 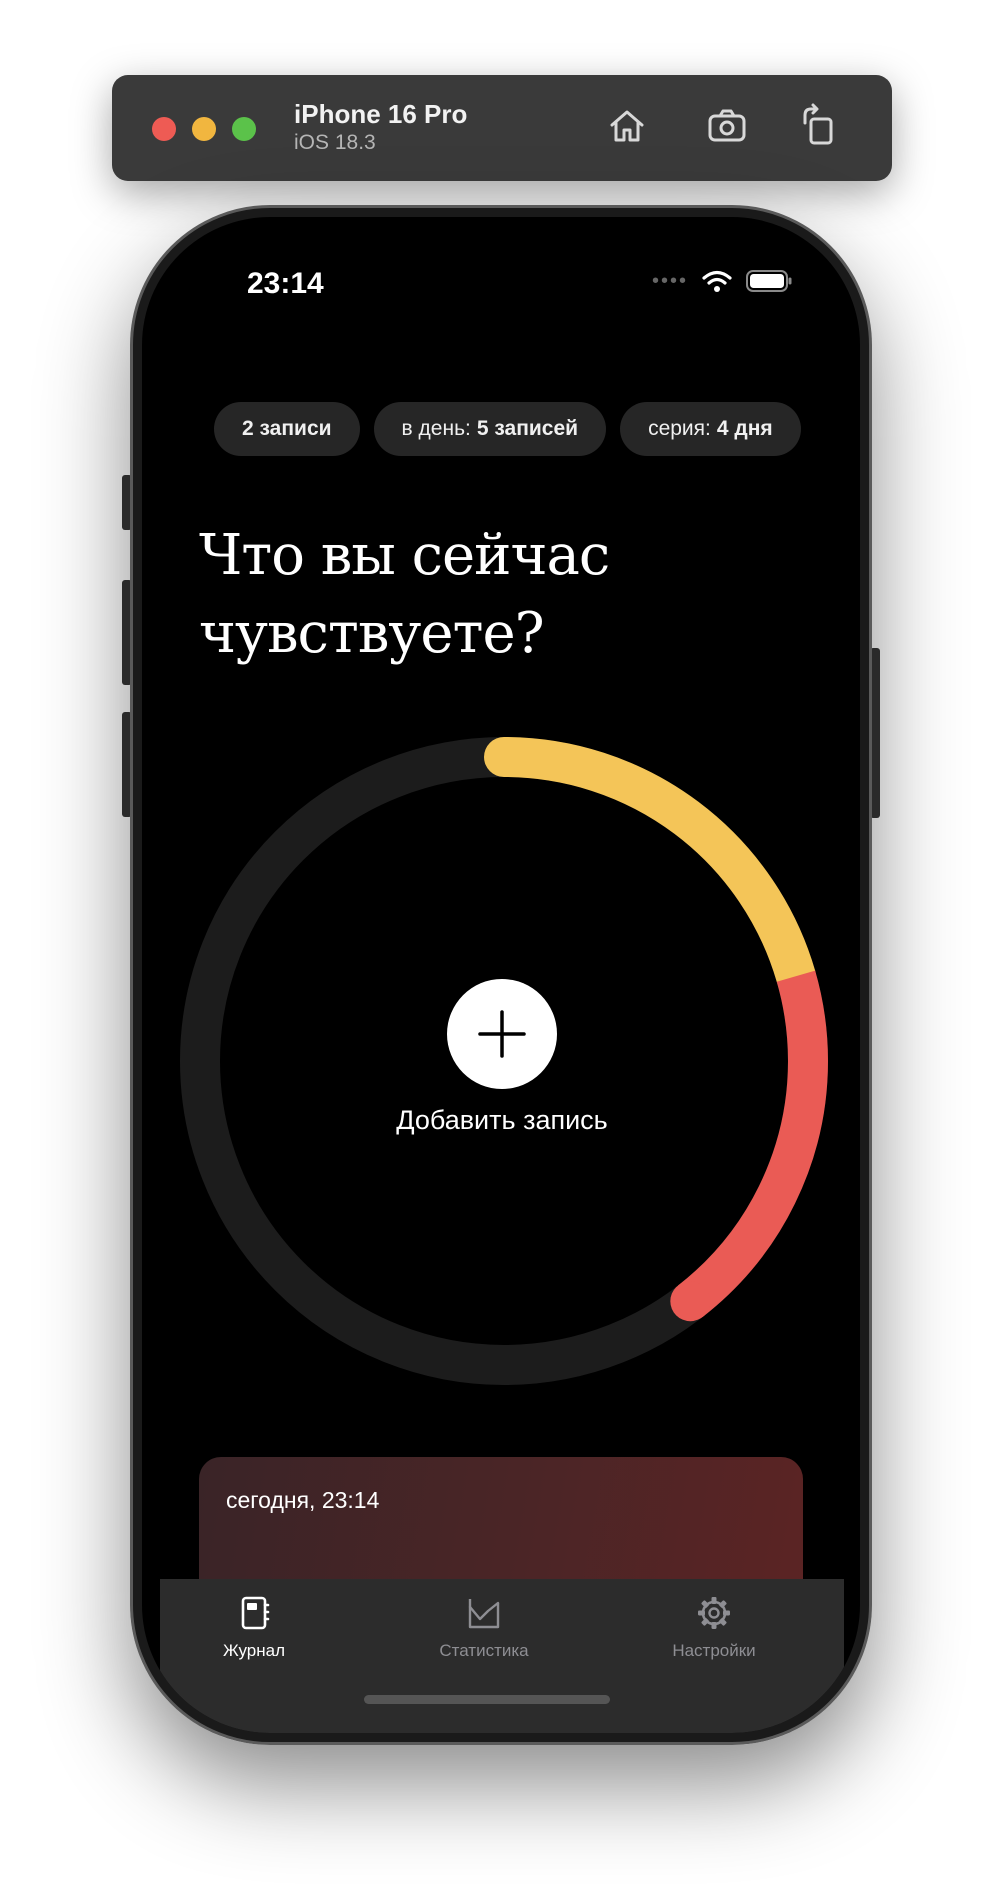 What do you see at coordinates (744, 428) in the screenshot?
I see `streak-value: 4 дня` at bounding box center [744, 428].